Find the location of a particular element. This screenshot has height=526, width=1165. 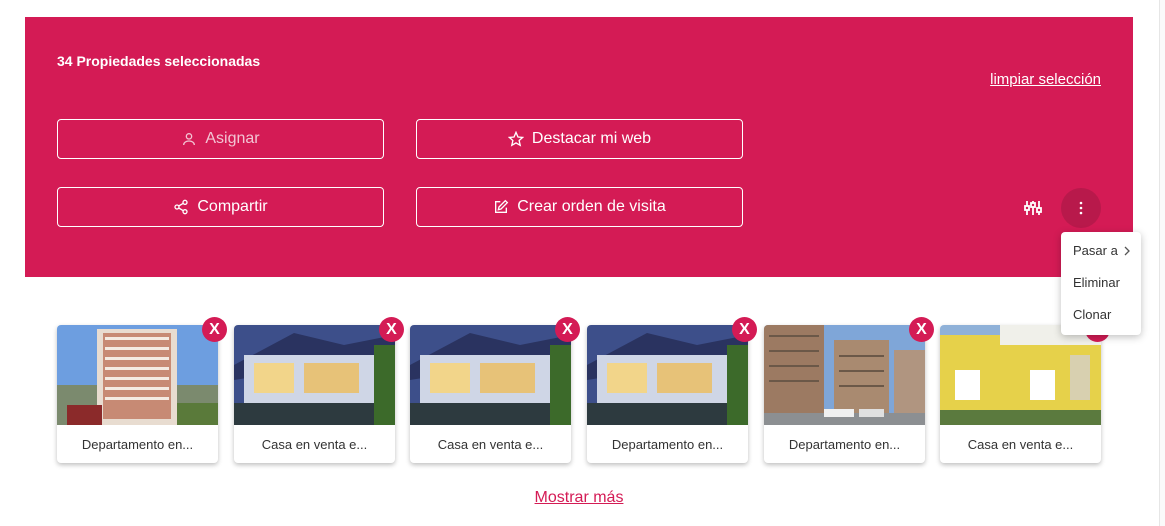

create-visit-order-button: Crear orden de visita is located at coordinates (579, 207).